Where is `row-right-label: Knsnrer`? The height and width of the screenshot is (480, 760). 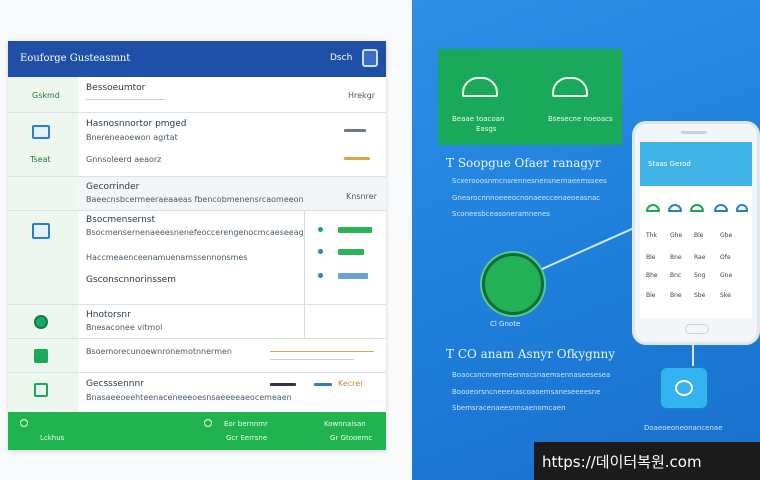
row-right-label: Knsnrer is located at coordinates (361, 196).